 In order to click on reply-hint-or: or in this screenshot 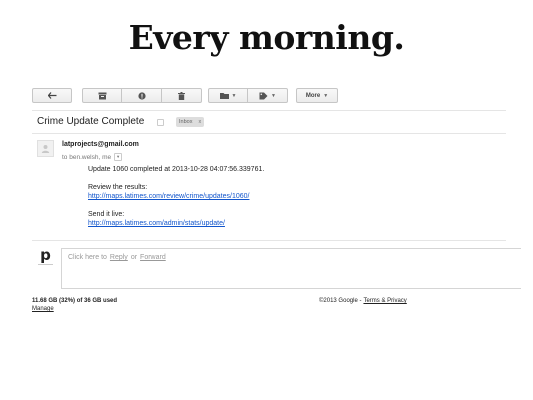, I will do `click(134, 257)`.